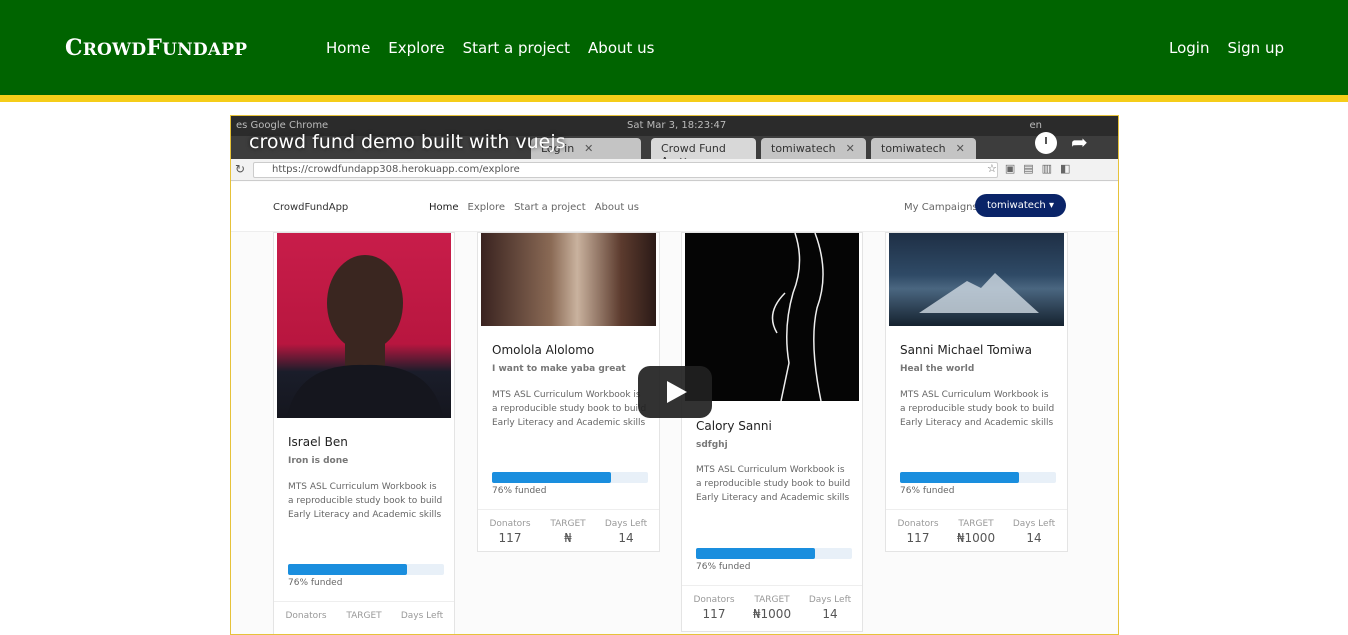  What do you see at coordinates (621, 48) in the screenshot?
I see `nav-about-link: About us` at bounding box center [621, 48].